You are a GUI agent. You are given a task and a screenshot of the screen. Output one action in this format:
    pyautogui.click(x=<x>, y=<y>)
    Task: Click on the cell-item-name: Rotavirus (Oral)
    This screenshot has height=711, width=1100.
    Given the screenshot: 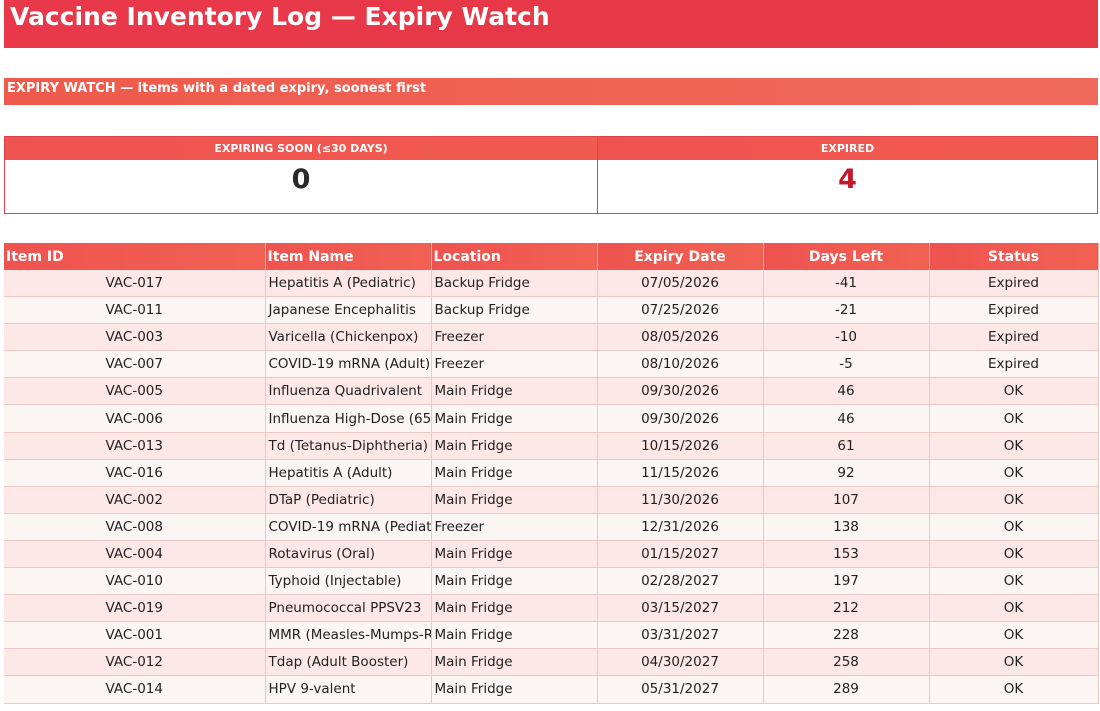 What is the action you would take?
    pyautogui.click(x=348, y=554)
    